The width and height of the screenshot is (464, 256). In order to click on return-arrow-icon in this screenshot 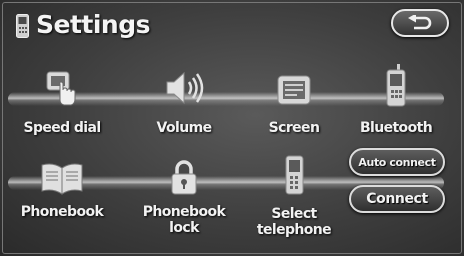, I will do `click(420, 22)`.